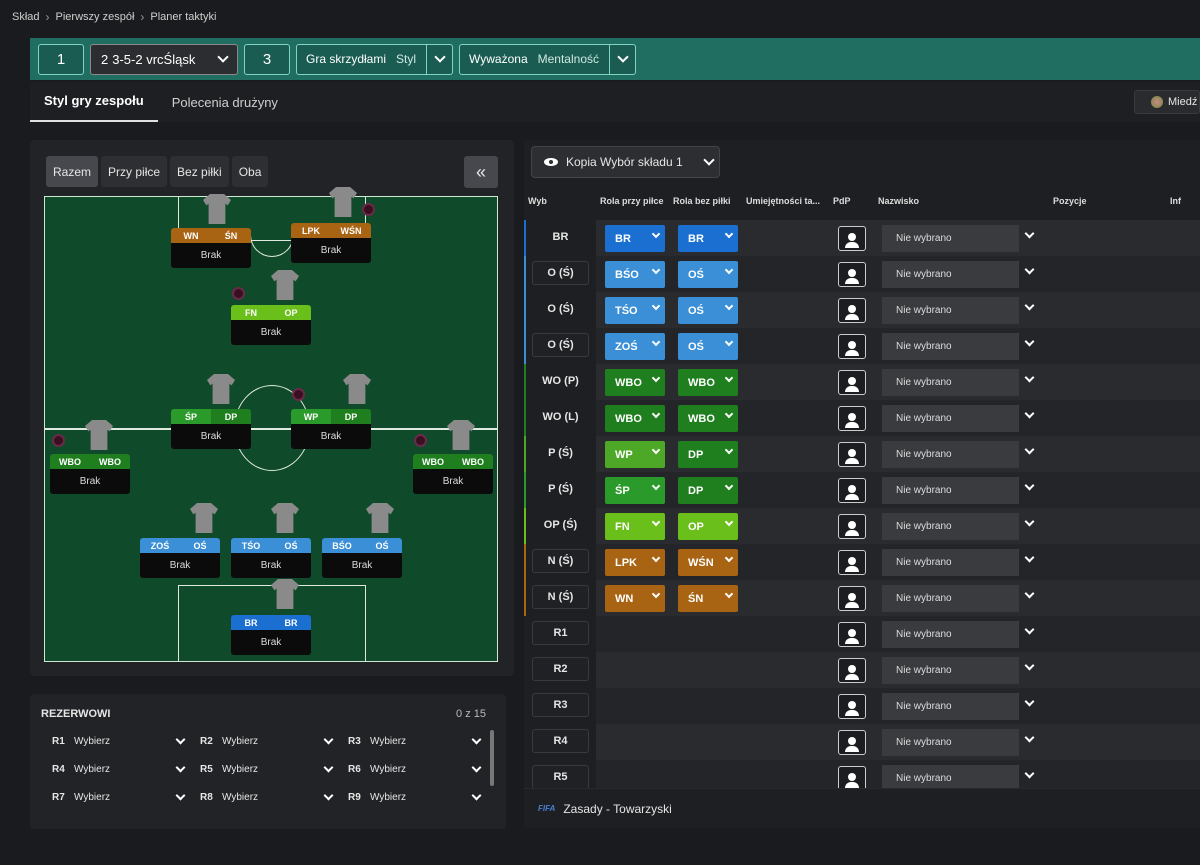  I want to click on tactic-slot-1-button: 1, so click(61, 59).